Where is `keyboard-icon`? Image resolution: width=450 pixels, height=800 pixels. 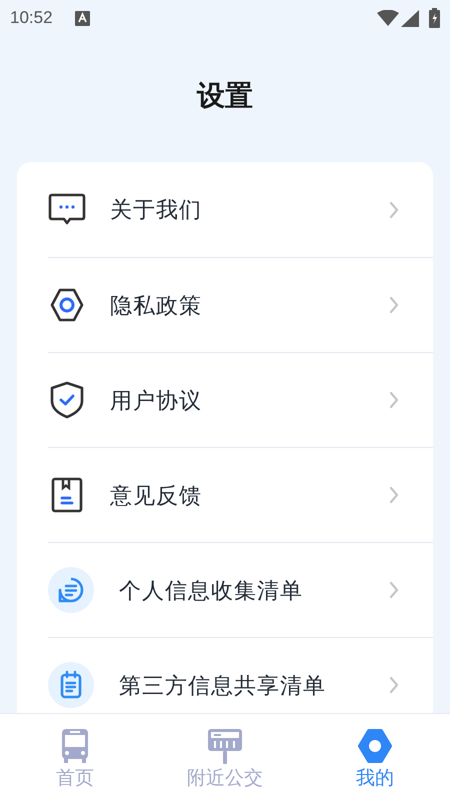 keyboard-icon is located at coordinates (82, 18).